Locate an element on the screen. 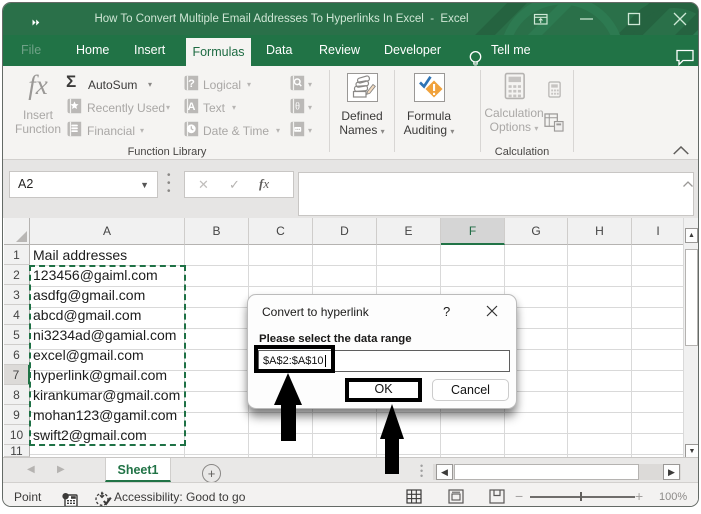 This screenshot has height=514, width=701. svg-text: A is located at coordinates (192, 107).